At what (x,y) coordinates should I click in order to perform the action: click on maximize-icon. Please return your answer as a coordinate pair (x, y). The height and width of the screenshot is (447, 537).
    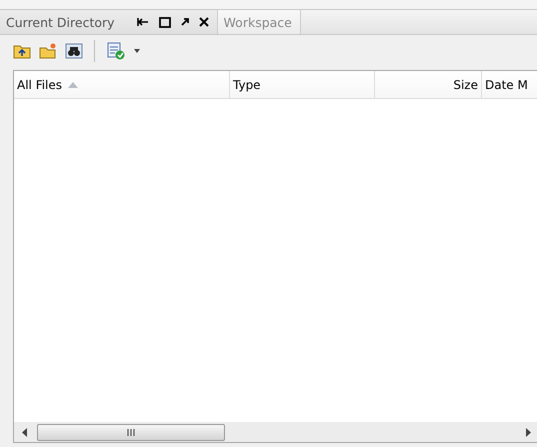
    Looking at the image, I should click on (164, 22).